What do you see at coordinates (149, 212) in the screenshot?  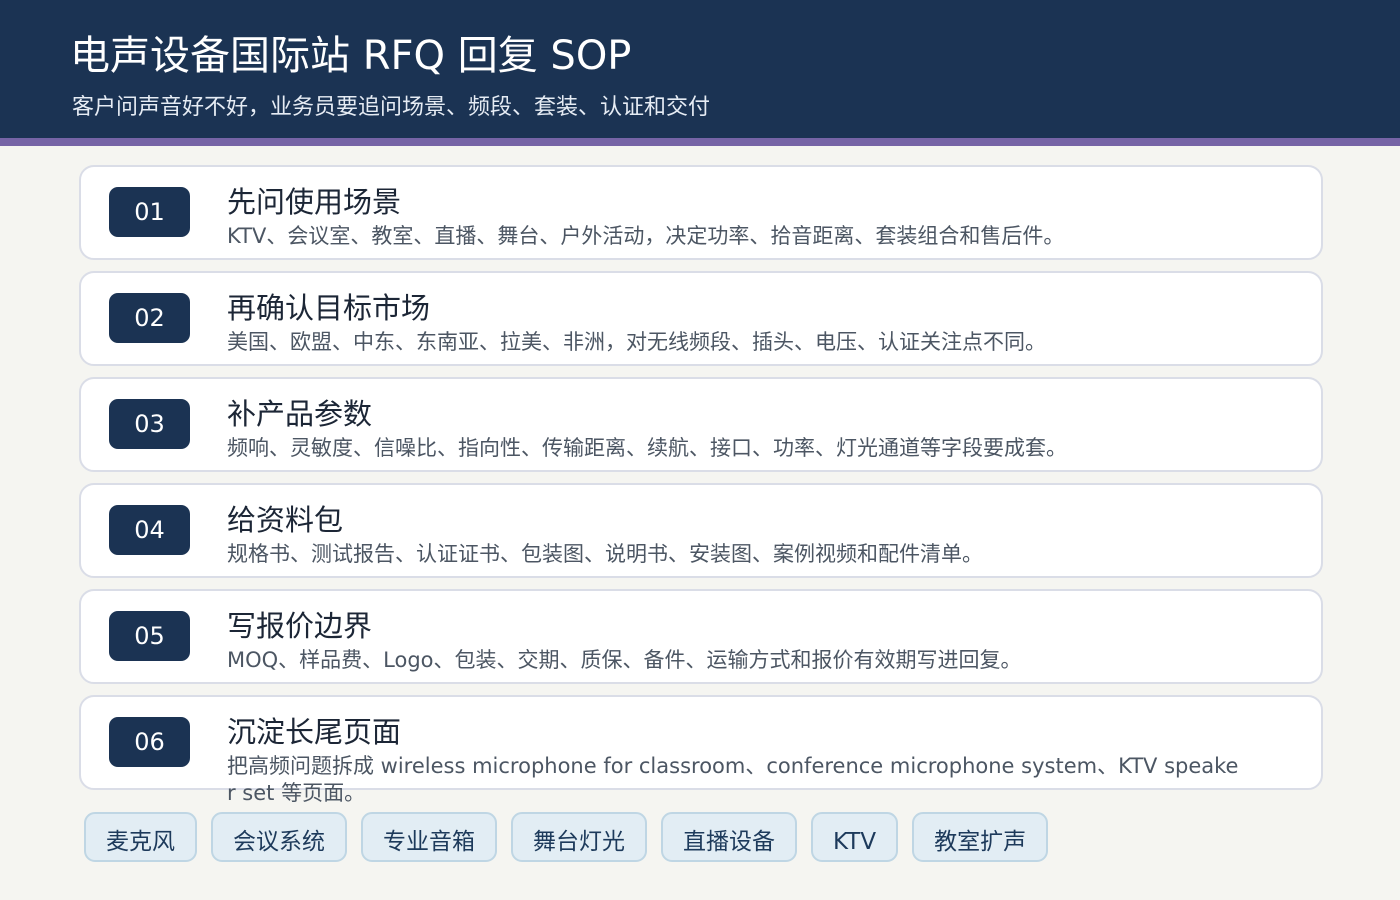 I see `step-number-badge: 01` at bounding box center [149, 212].